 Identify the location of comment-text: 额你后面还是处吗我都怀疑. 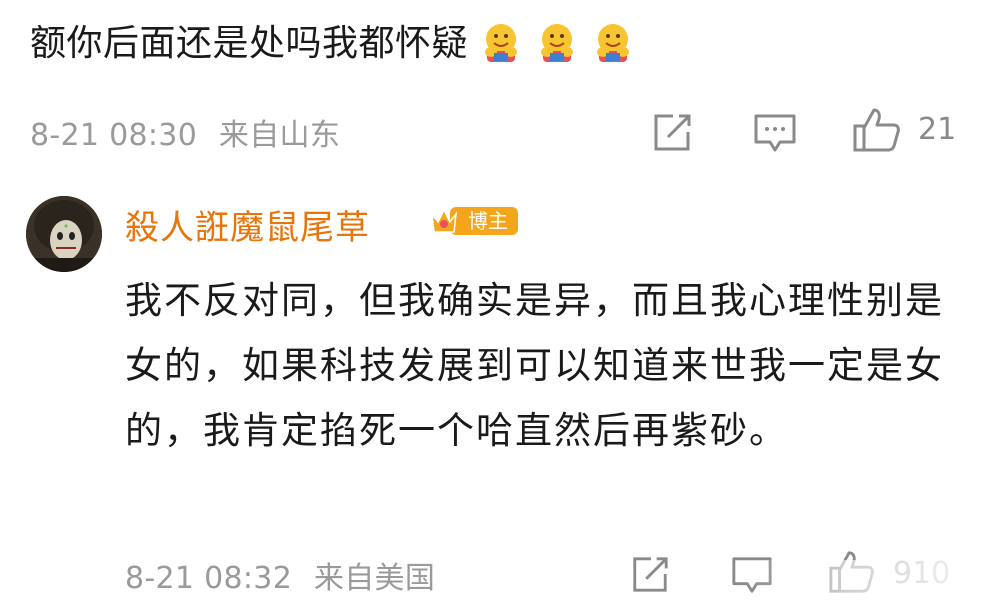
(333, 44).